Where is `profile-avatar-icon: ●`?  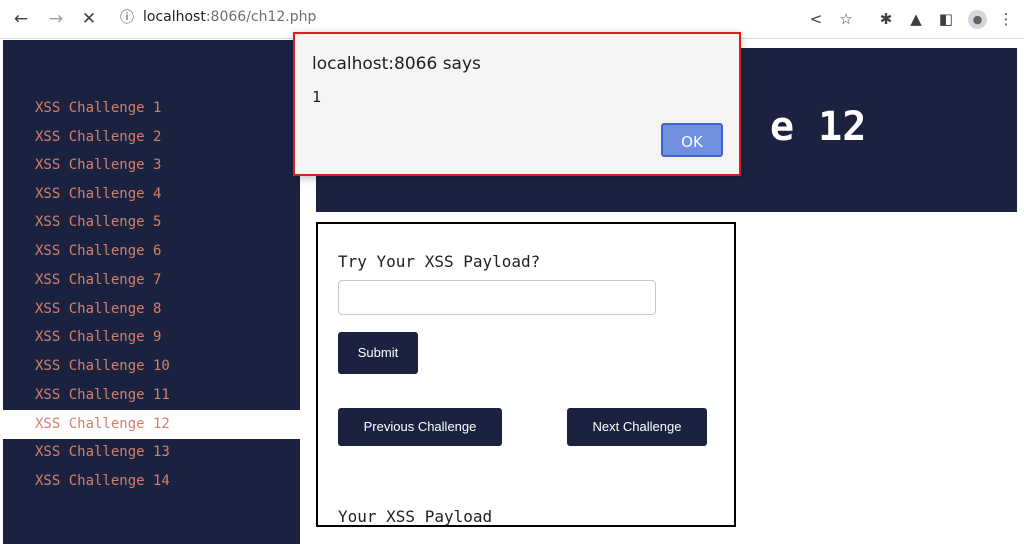 profile-avatar-icon: ● is located at coordinates (977, 19).